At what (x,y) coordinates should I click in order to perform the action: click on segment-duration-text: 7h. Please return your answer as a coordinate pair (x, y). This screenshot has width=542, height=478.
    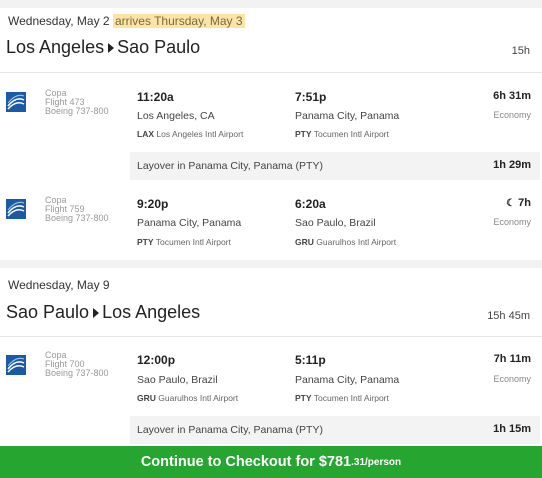
    Looking at the image, I should click on (524, 203).